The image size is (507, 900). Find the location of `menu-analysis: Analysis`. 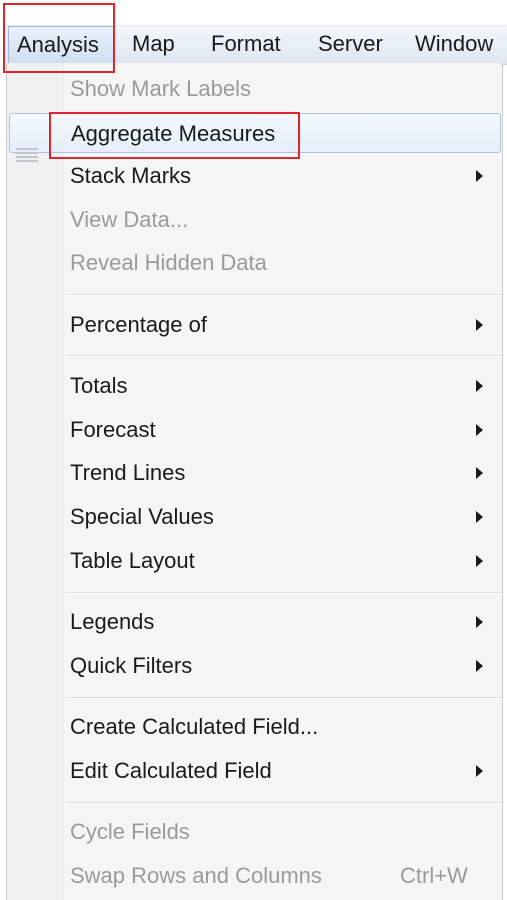

menu-analysis: Analysis is located at coordinates (61, 45).